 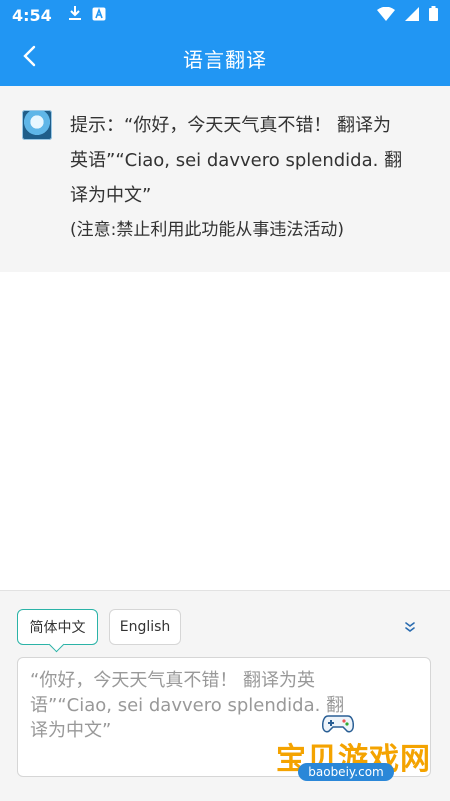 I want to click on page-title: 语言翻译, so click(x=225, y=59).